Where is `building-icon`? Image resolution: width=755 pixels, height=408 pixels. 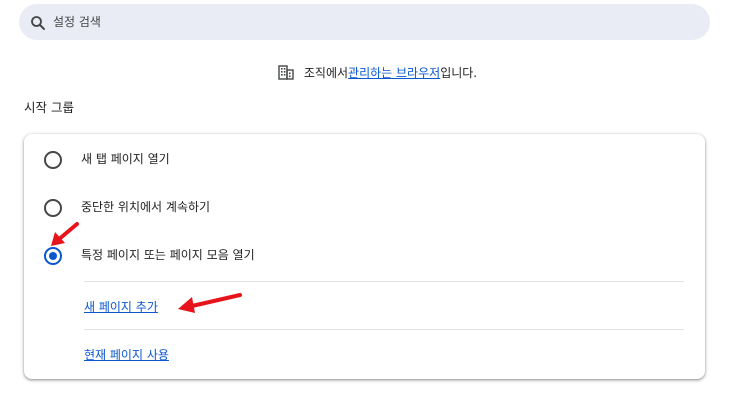
building-icon is located at coordinates (286, 72).